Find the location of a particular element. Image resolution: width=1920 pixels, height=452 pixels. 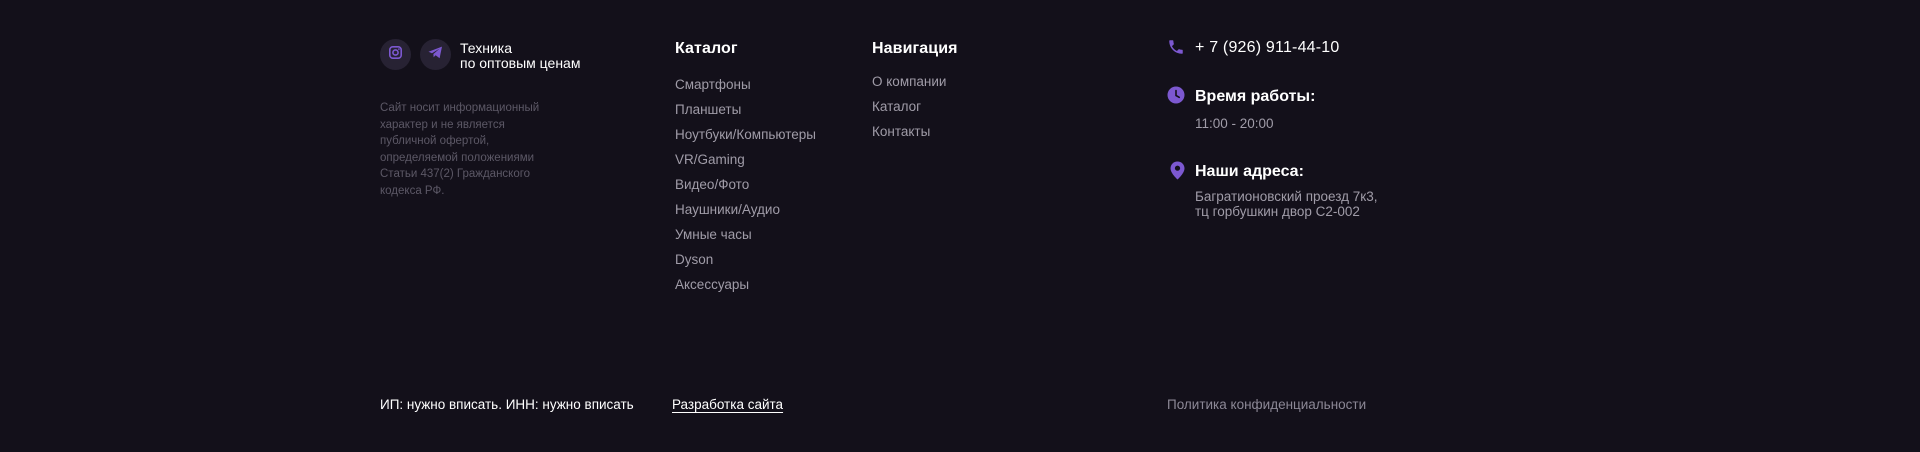

hours-title: Время работы: is located at coordinates (1255, 96).